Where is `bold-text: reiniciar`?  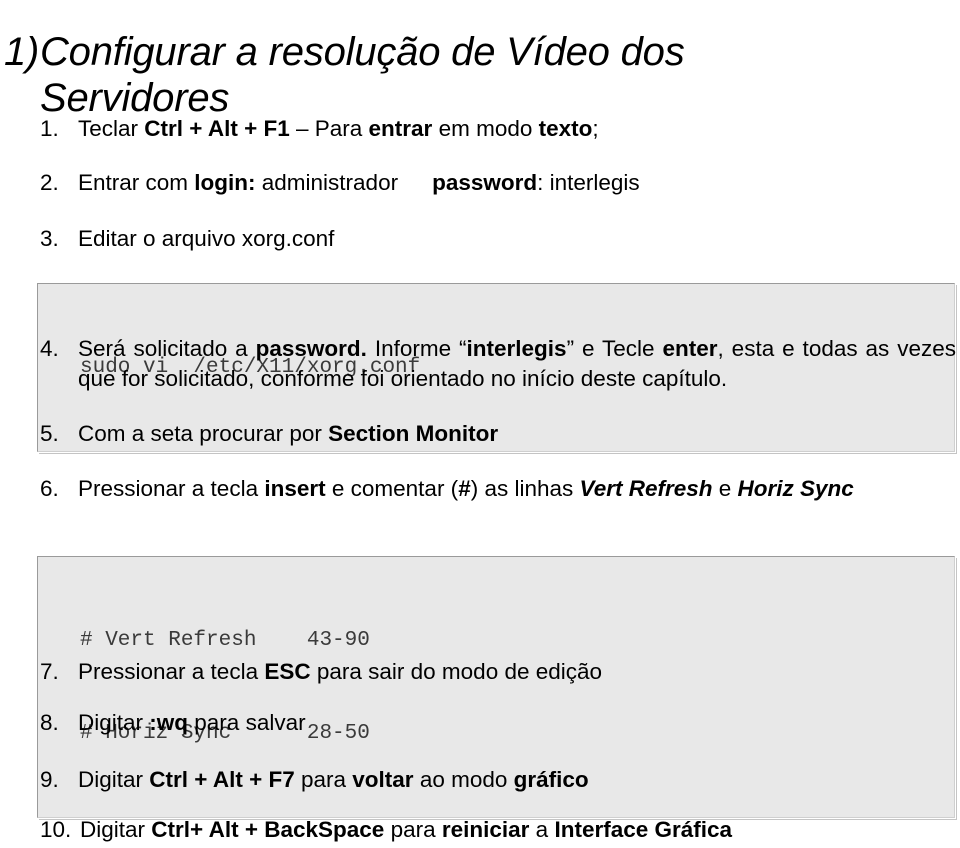 bold-text: reiniciar is located at coordinates (485, 829).